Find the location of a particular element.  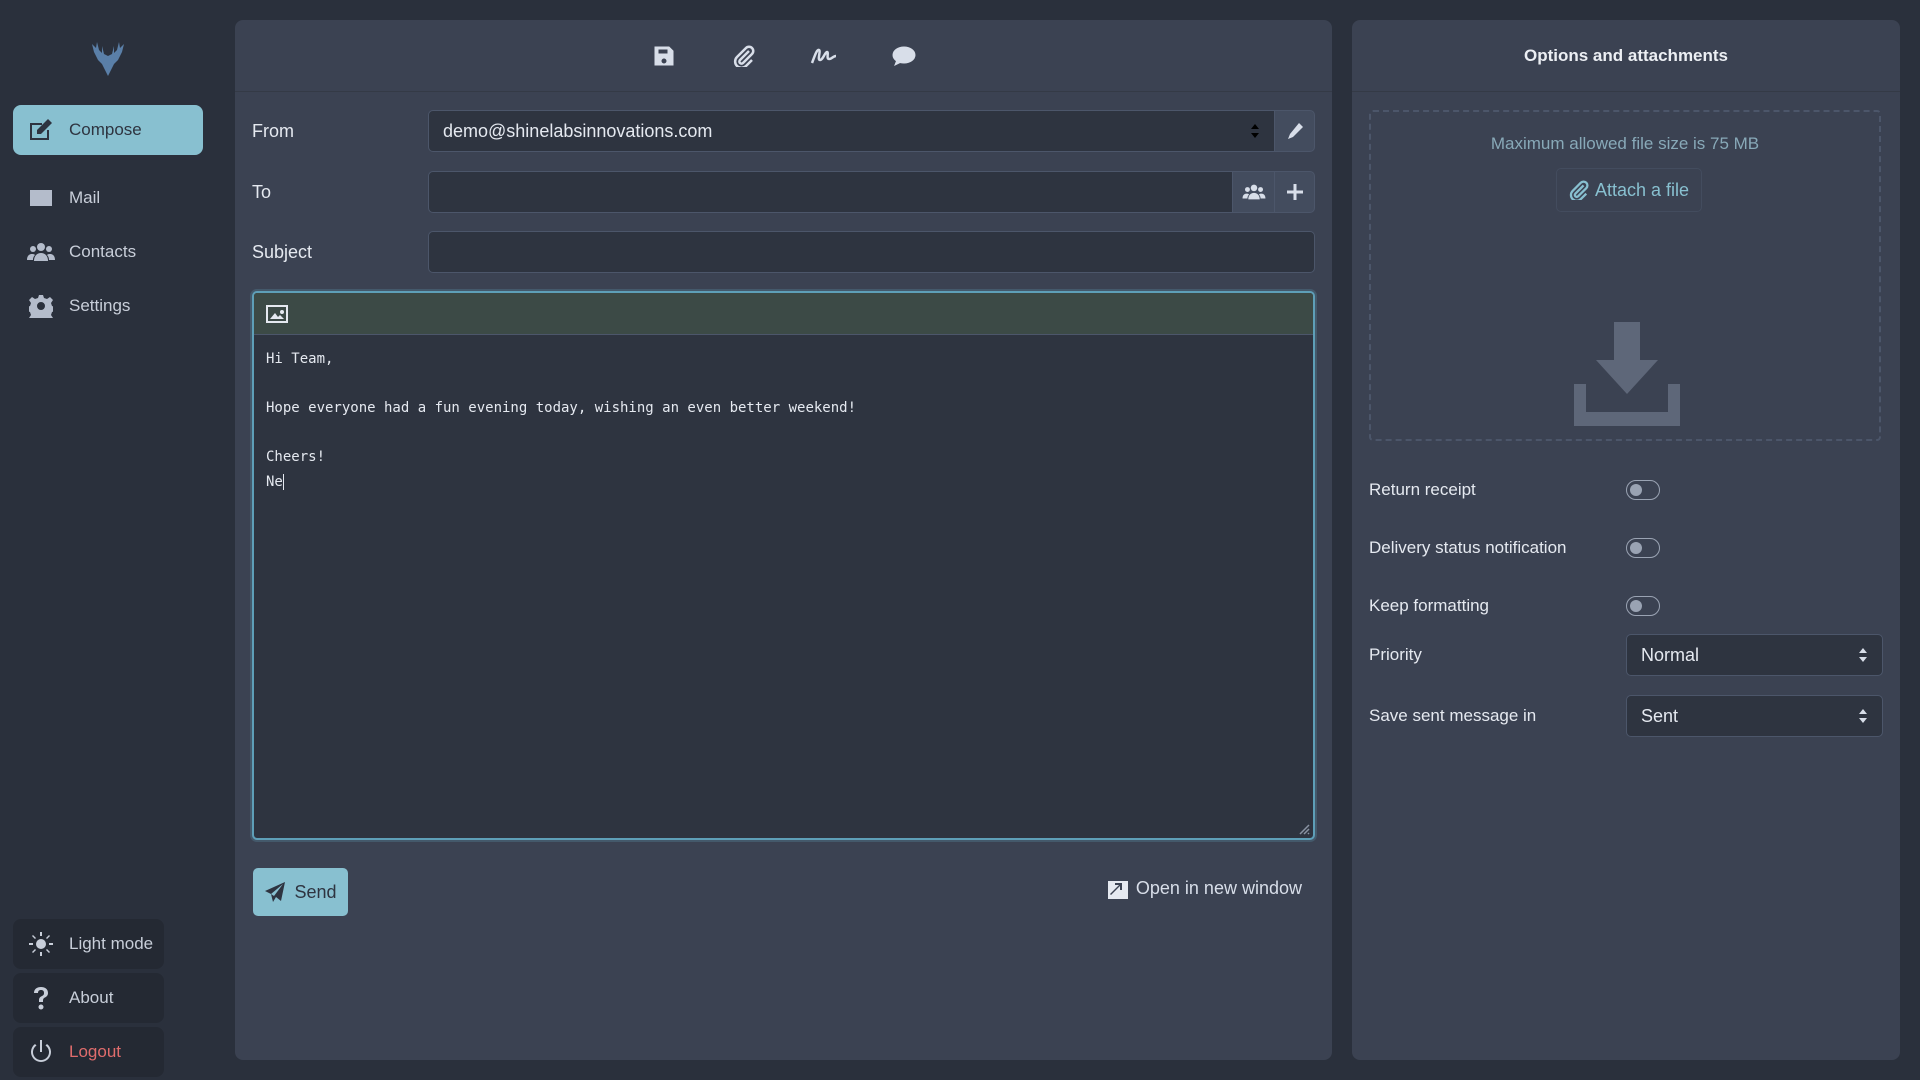

delivery-status-label: Delivery status notification is located at coordinates (1468, 547).